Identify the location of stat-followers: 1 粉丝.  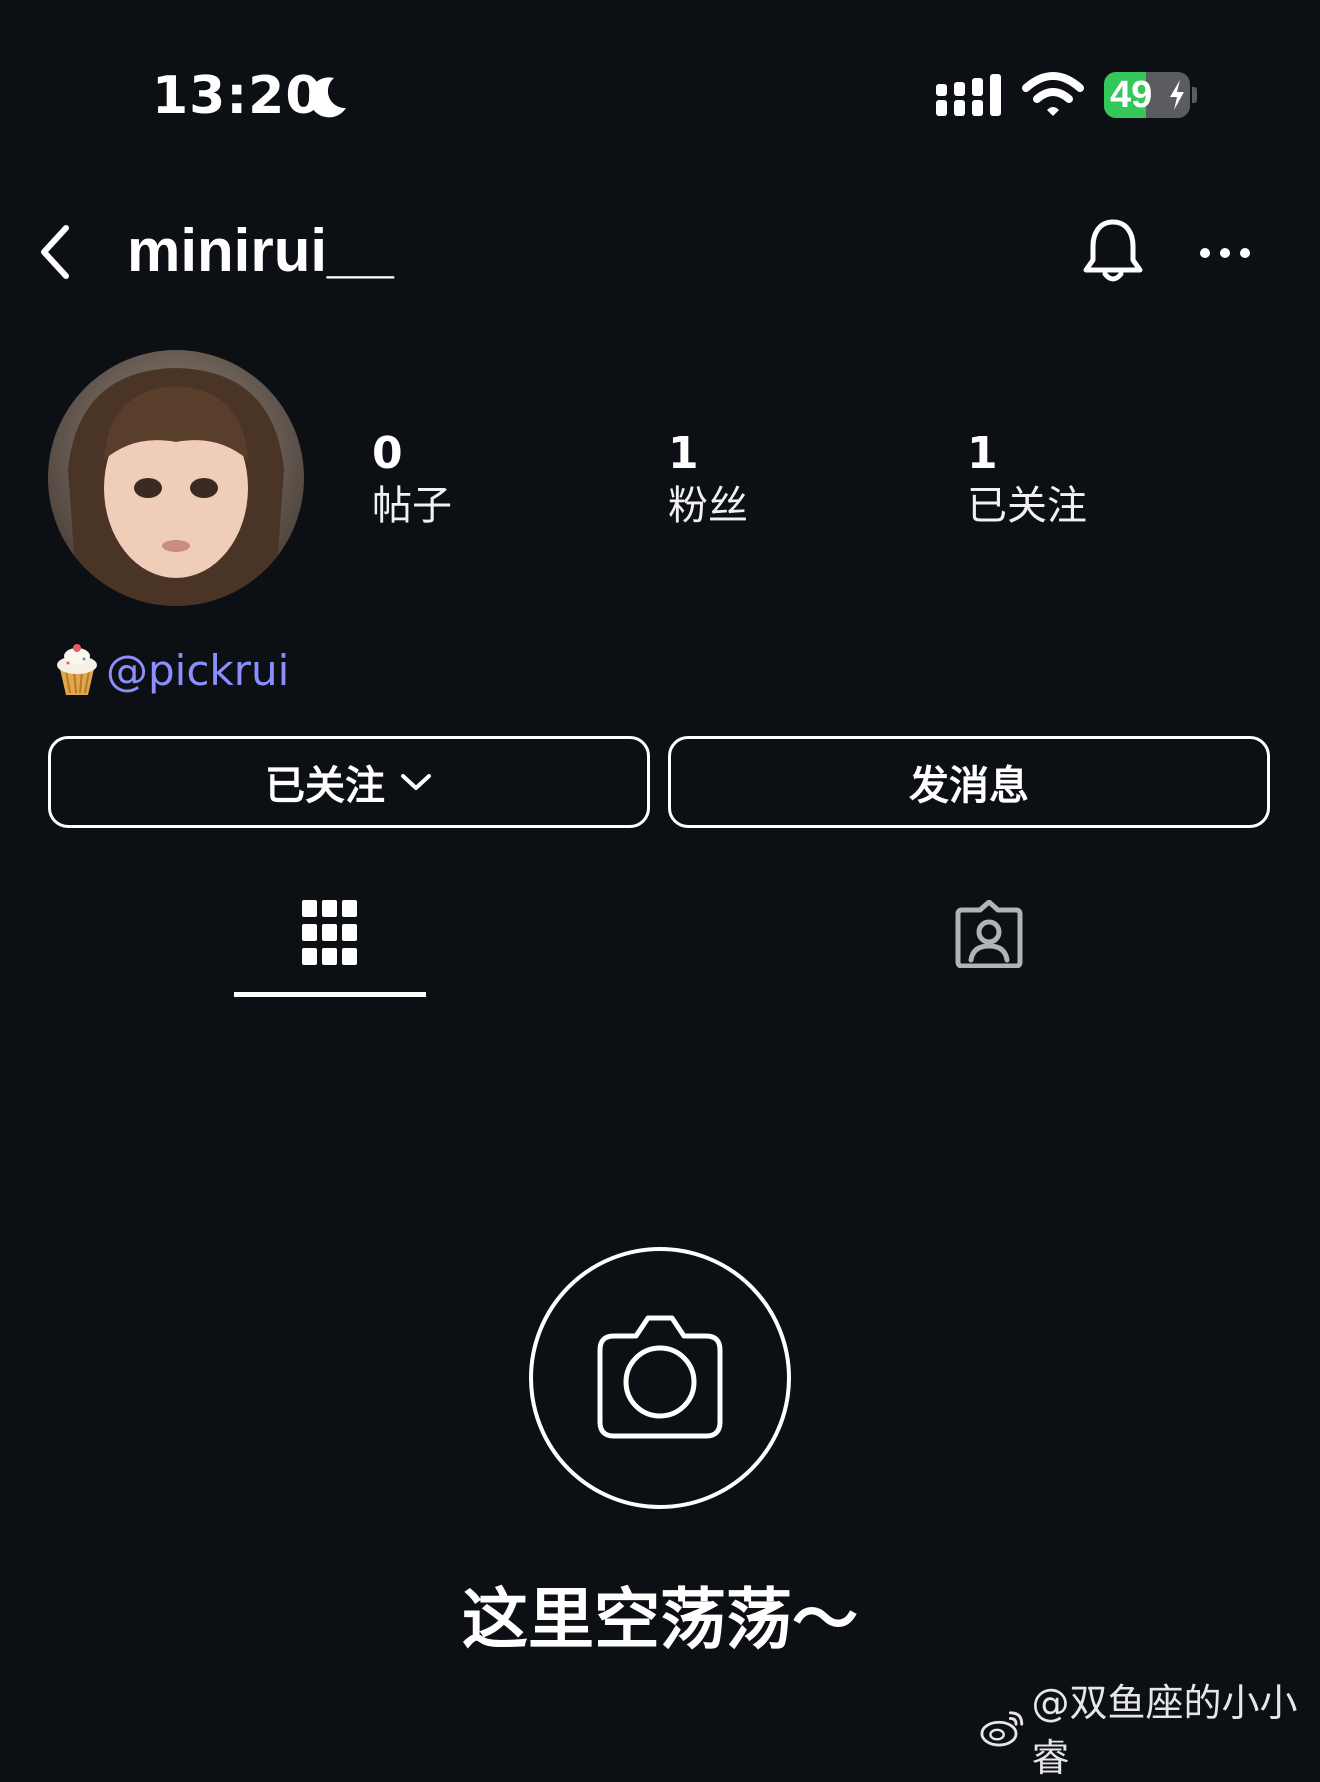
(708, 480).